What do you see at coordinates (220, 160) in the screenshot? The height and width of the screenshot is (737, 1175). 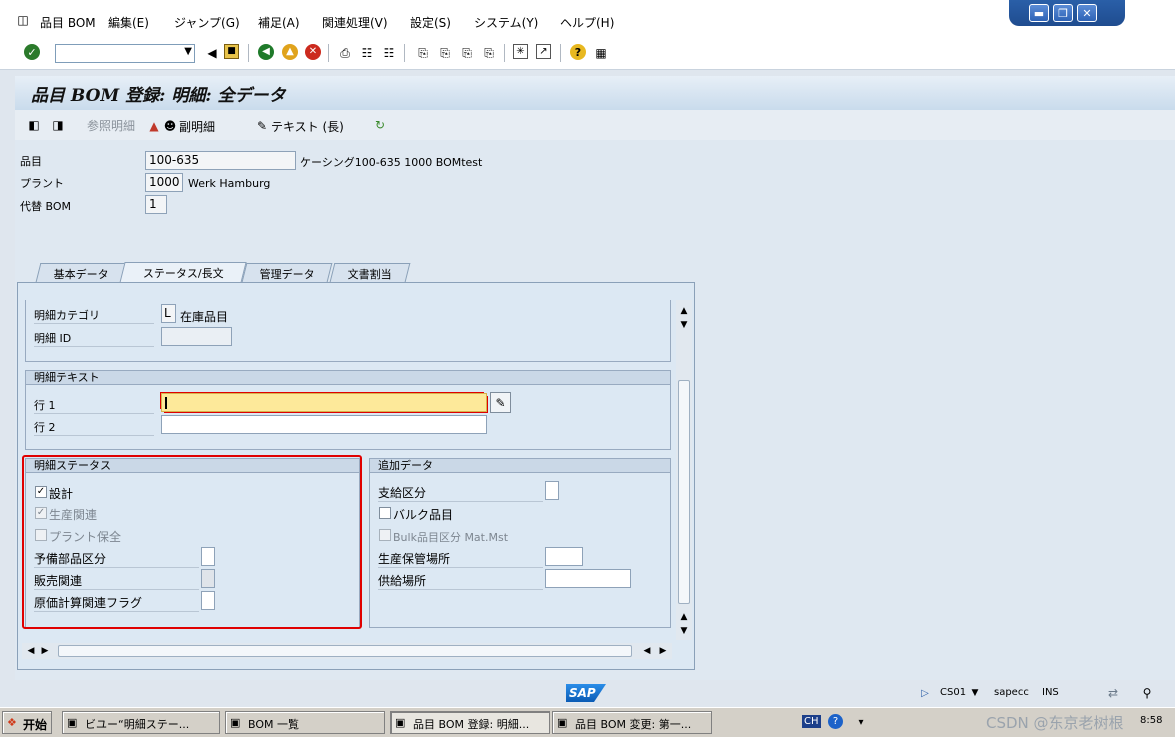 I see `material-field: 100-635` at bounding box center [220, 160].